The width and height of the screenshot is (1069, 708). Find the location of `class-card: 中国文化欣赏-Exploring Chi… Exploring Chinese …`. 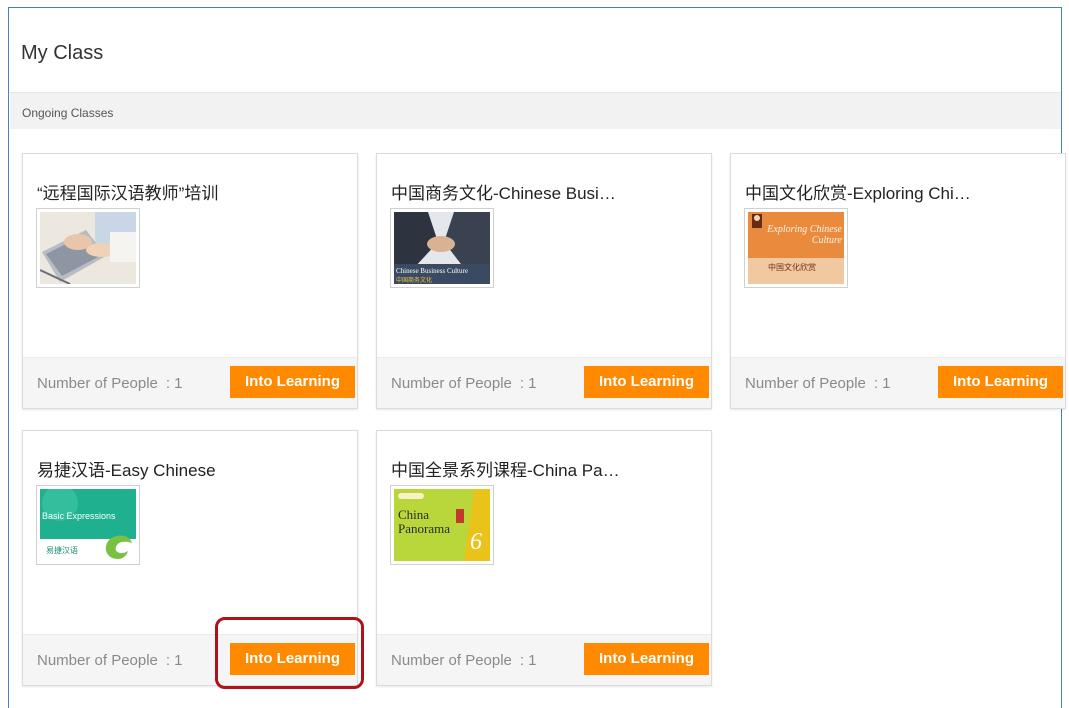

class-card: 中国文化欣赏-Exploring Chi… Exploring Chinese … is located at coordinates (898, 281).